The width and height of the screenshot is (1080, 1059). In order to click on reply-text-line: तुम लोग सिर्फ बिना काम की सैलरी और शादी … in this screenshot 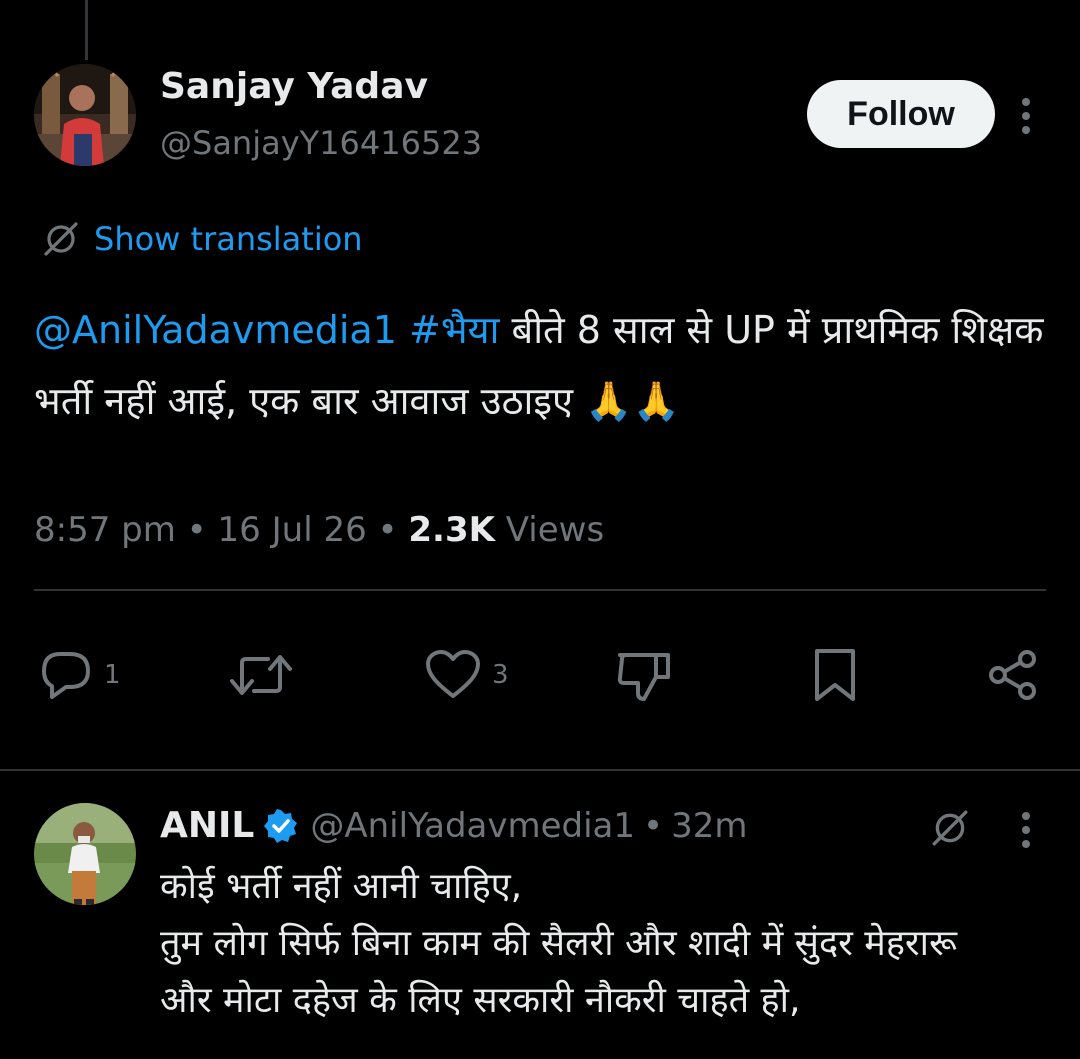, I will do `click(558, 943)`.